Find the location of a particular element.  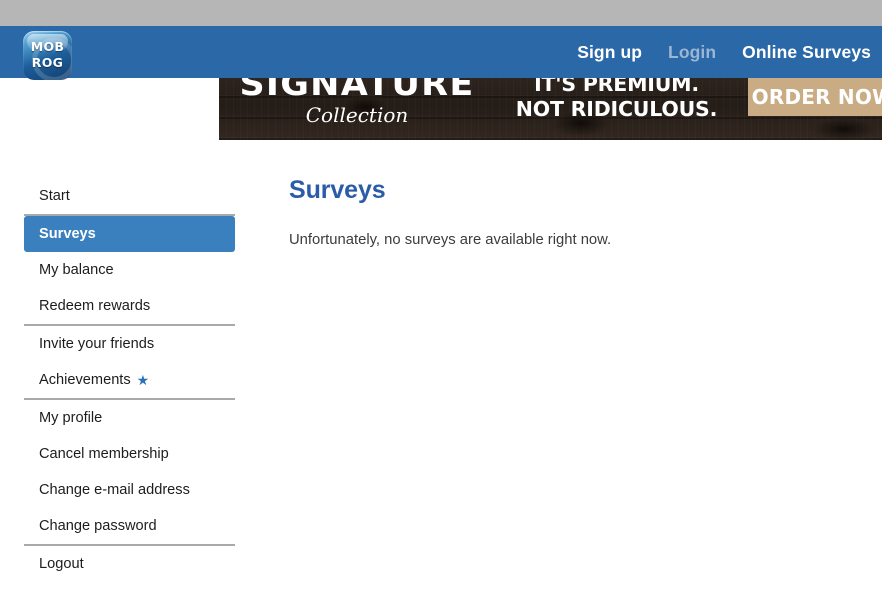

sidebar-item-change-email: Change e-mail address is located at coordinates (129, 490).